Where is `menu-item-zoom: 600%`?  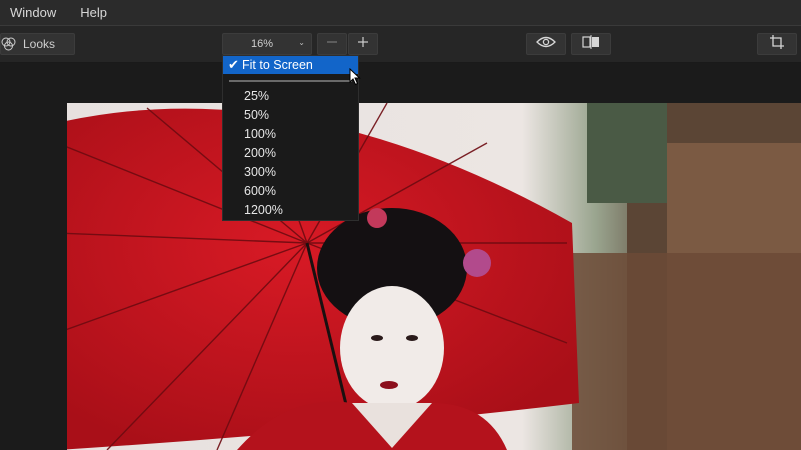
menu-item-zoom: 600% is located at coordinates (290, 191).